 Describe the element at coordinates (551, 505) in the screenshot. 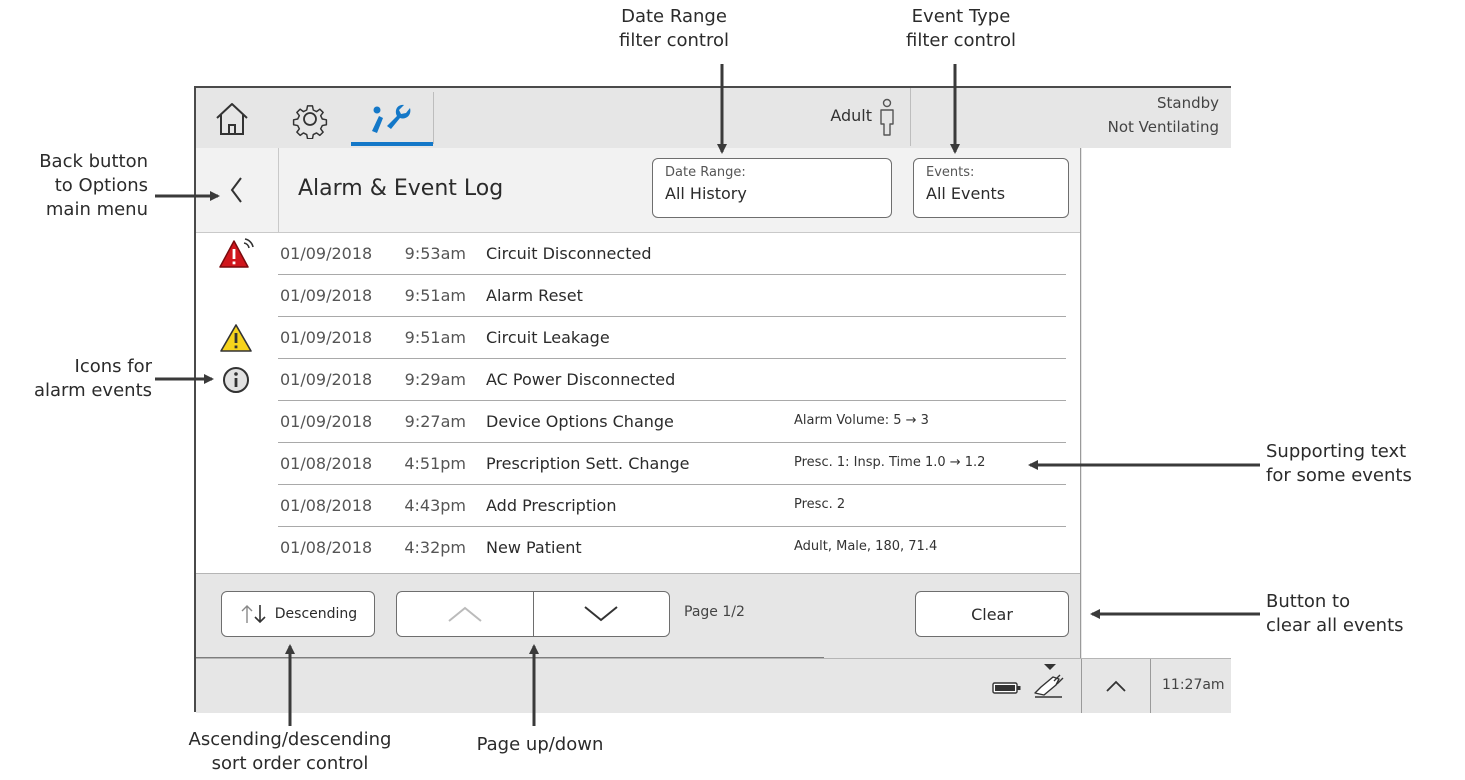

I see `log-event: Add Prescription` at that location.